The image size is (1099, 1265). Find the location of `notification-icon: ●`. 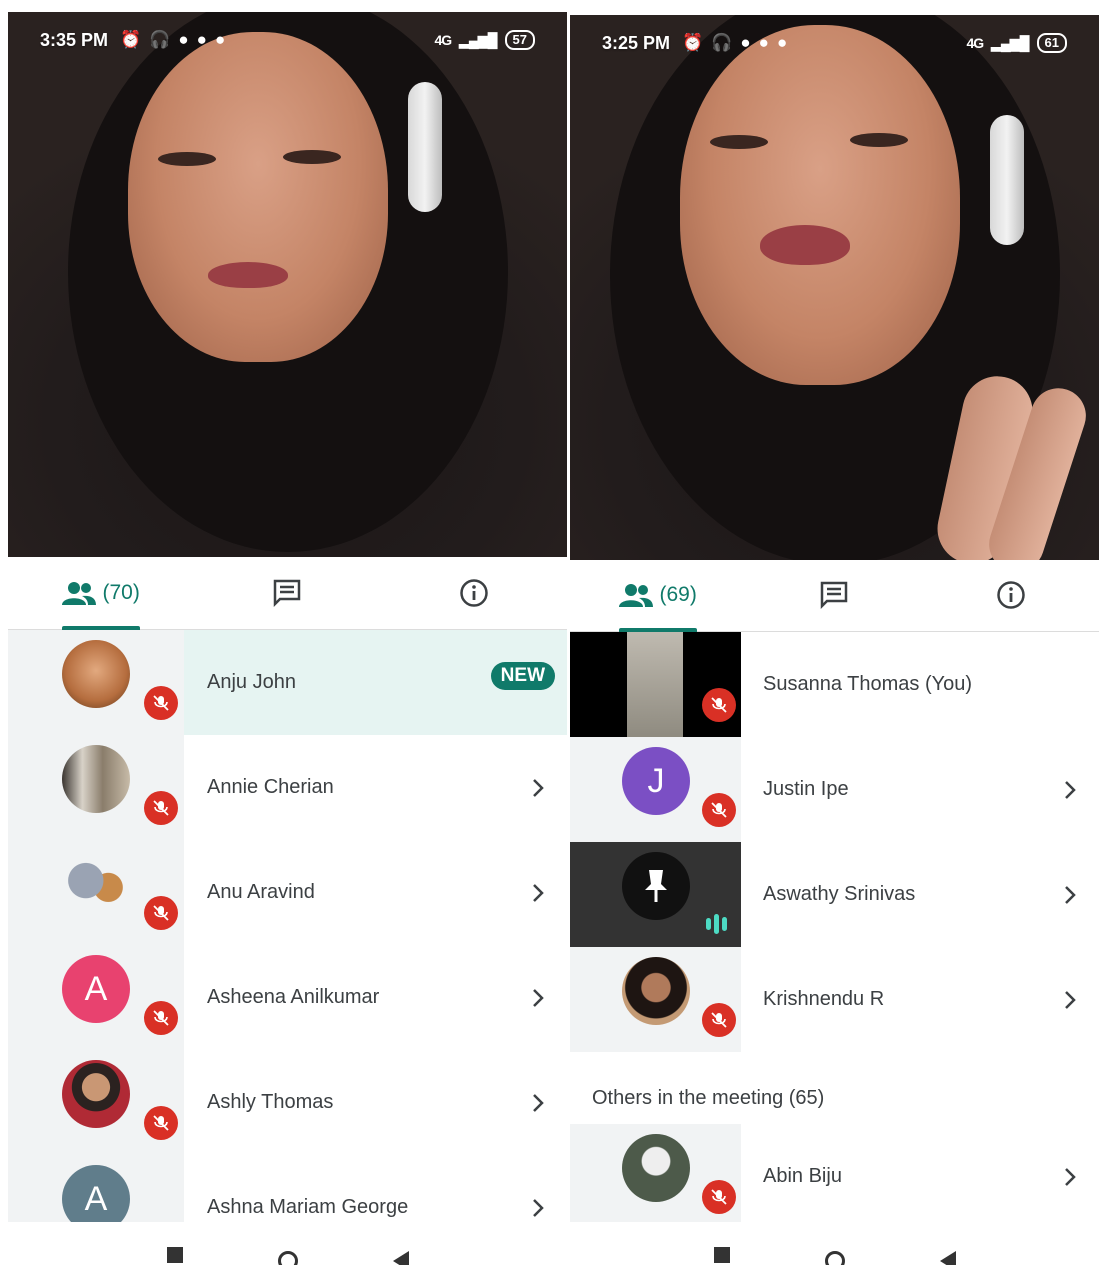

notification-icon: ● is located at coordinates (745, 42).